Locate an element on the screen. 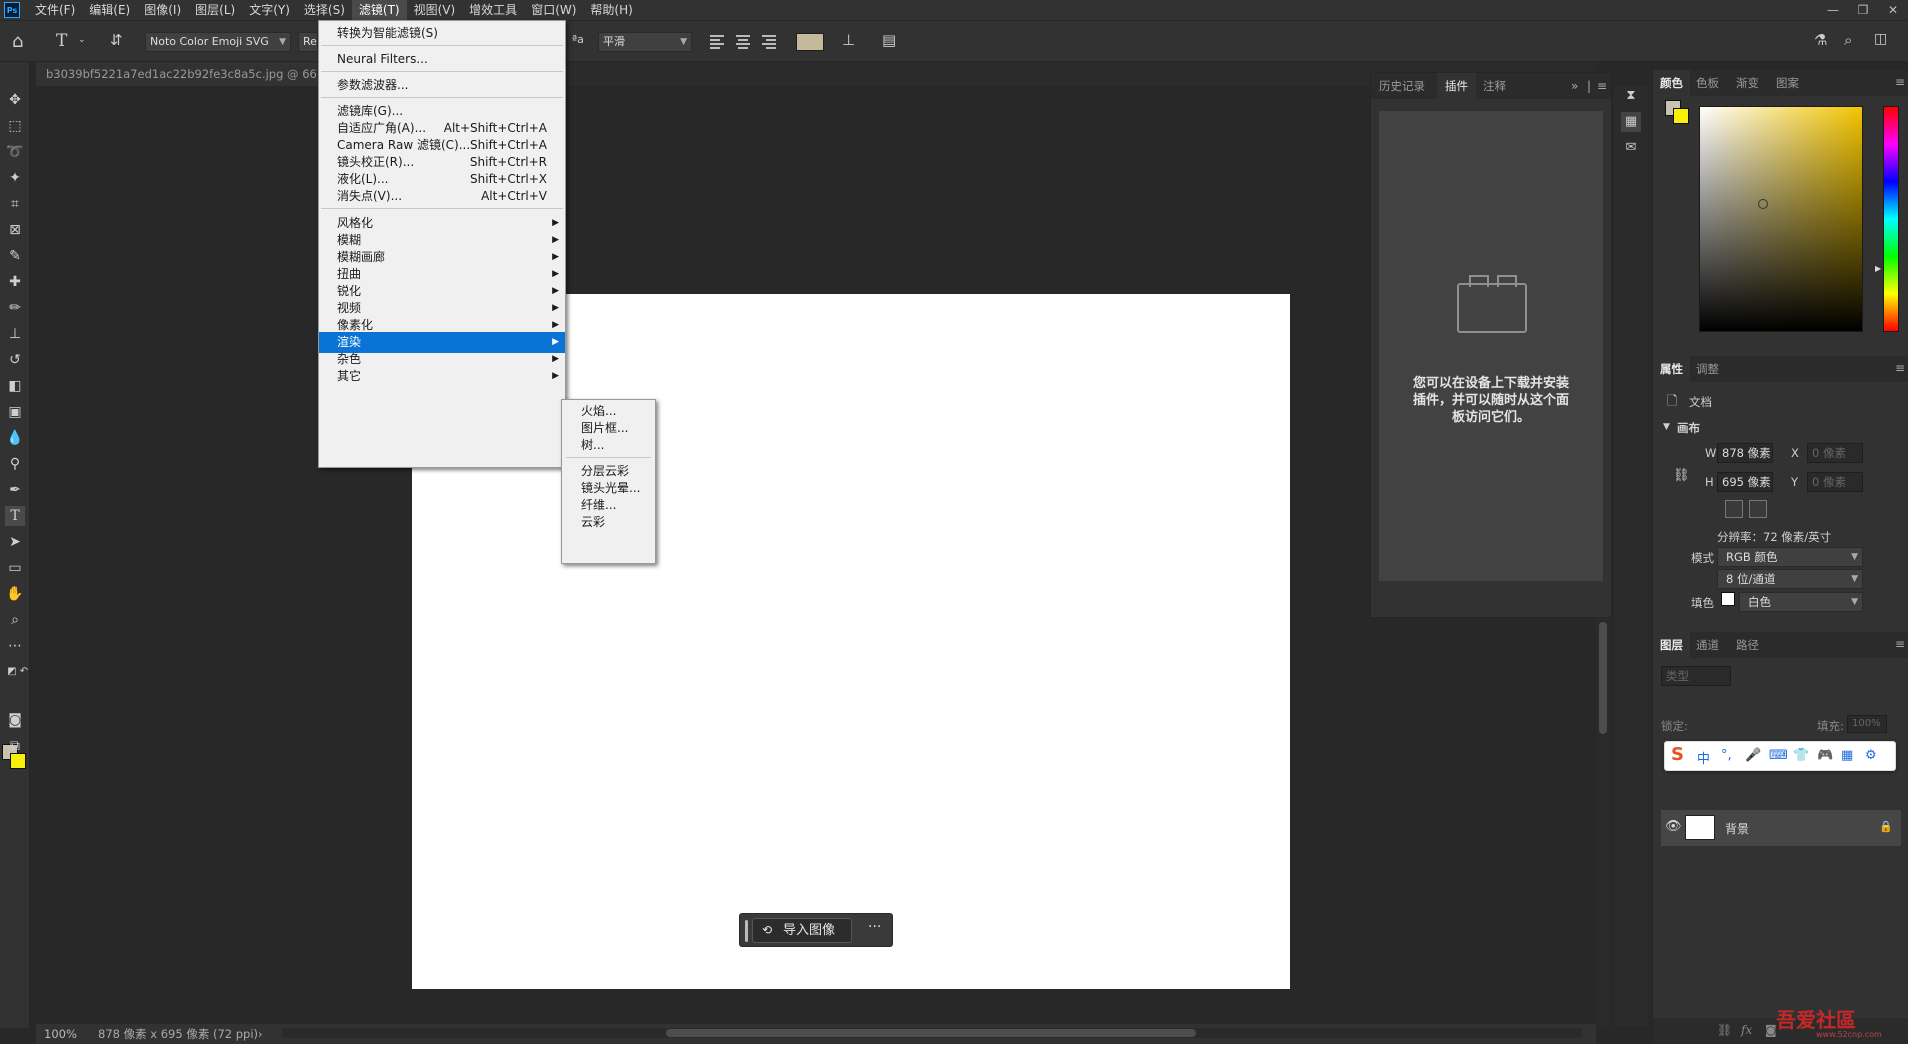 This screenshot has width=1908, height=1044. keyboard-icon: ⌨ is located at coordinates (1778, 755).